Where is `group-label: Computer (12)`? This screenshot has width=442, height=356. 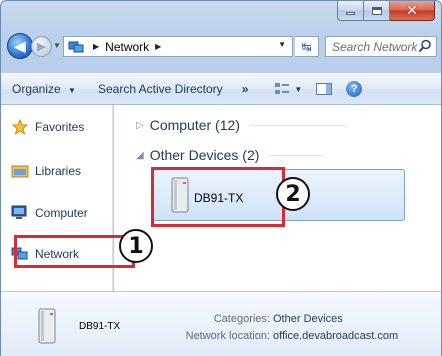 group-label: Computer (12) is located at coordinates (194, 125).